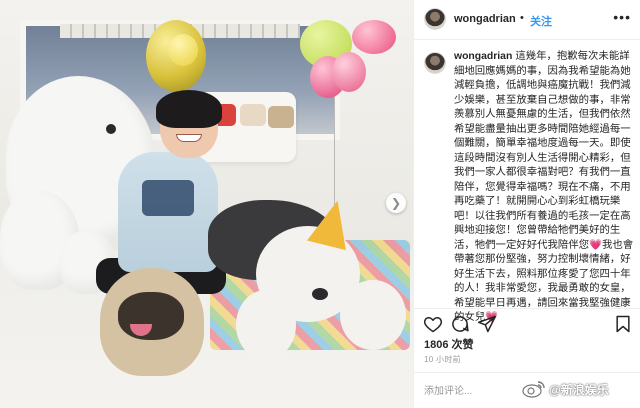  What do you see at coordinates (579, 389) in the screenshot?
I see `watermark-text: @新浪娱乐` at bounding box center [579, 389].